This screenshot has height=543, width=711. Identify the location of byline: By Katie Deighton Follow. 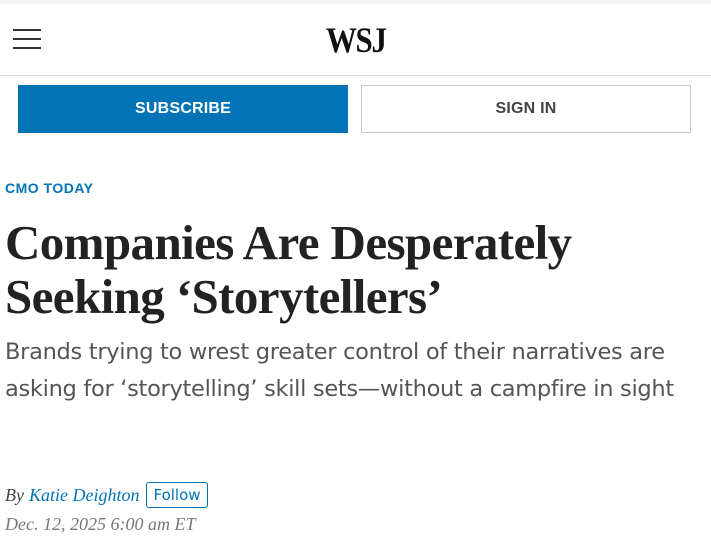
(106, 495).